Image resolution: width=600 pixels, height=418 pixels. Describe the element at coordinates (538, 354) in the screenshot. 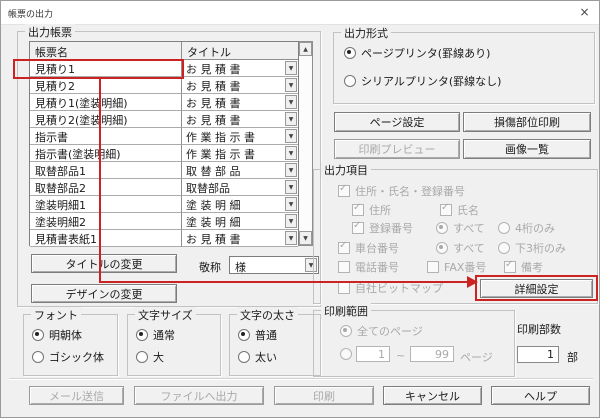

I see `copies-input: 1` at that location.